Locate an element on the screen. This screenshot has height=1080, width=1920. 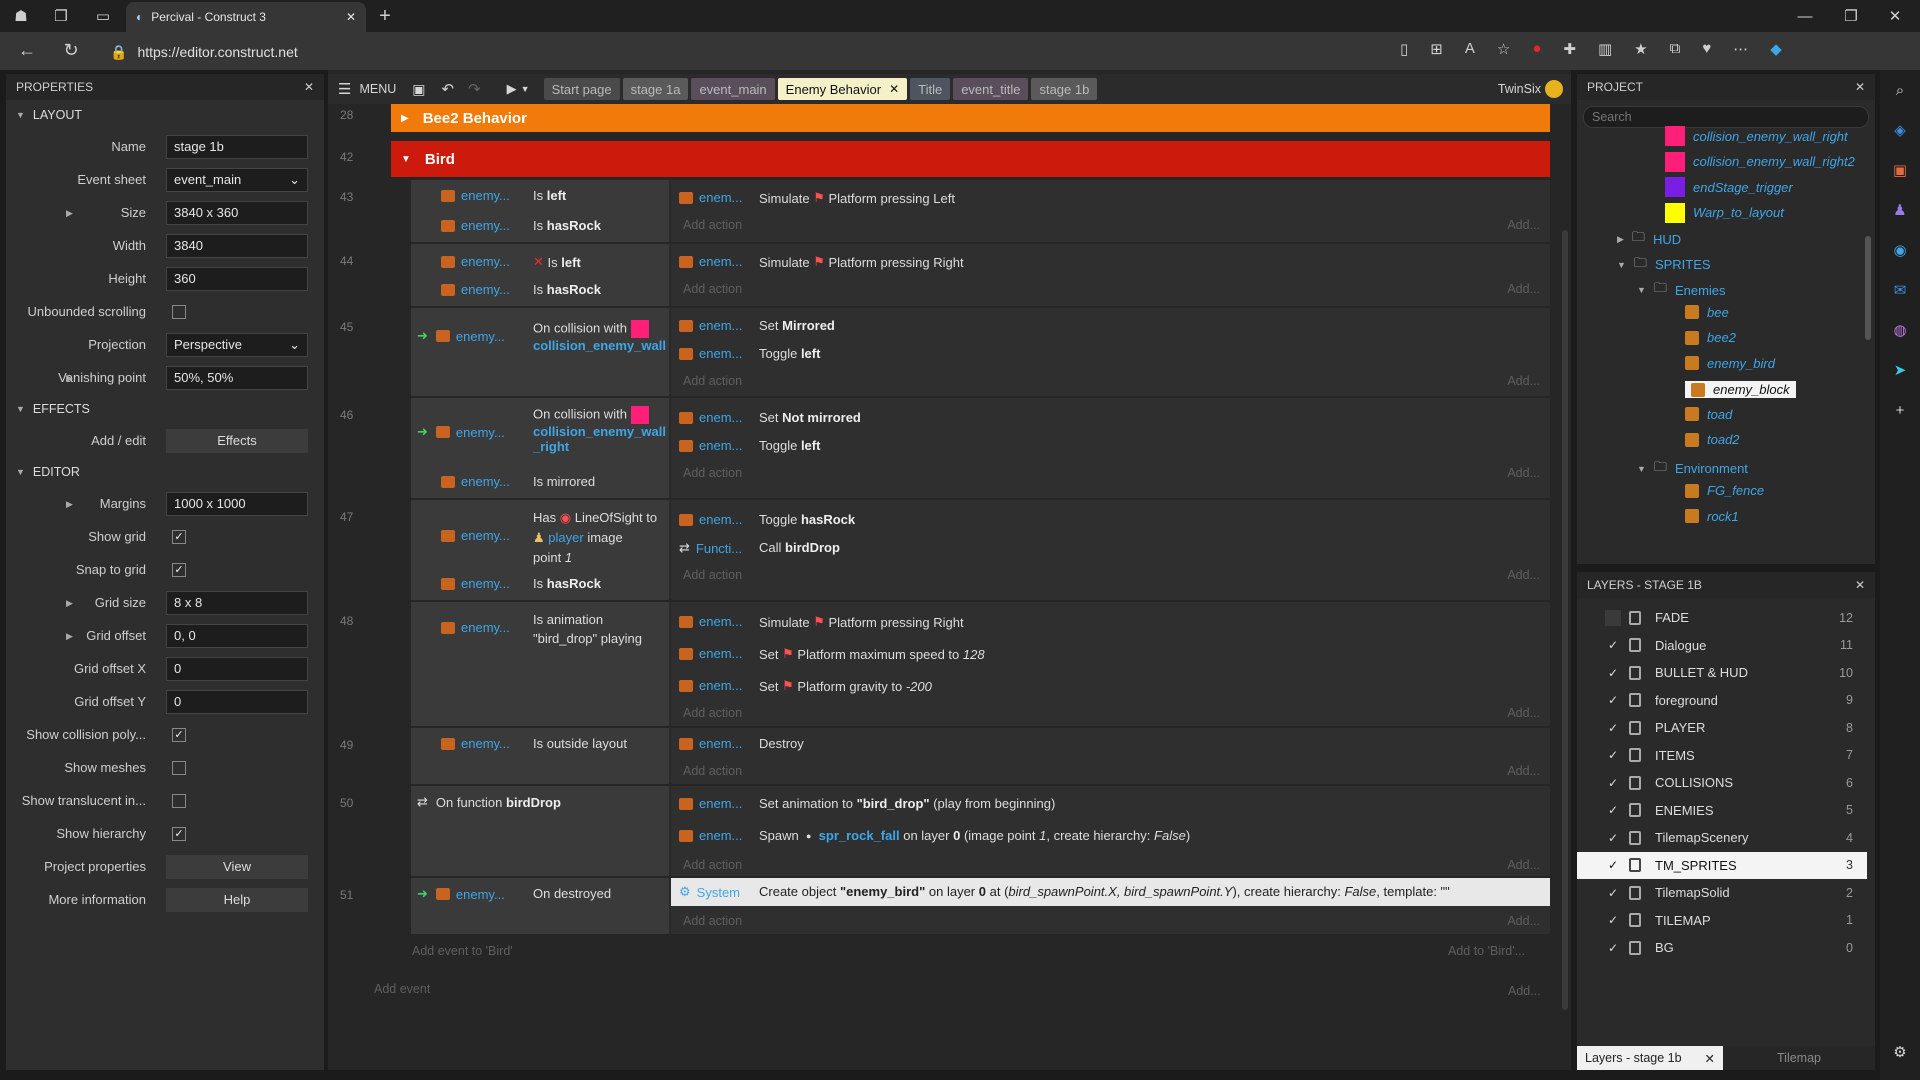
condition-text: On collision with collision_enemy_wall is located at coordinates (599, 336).